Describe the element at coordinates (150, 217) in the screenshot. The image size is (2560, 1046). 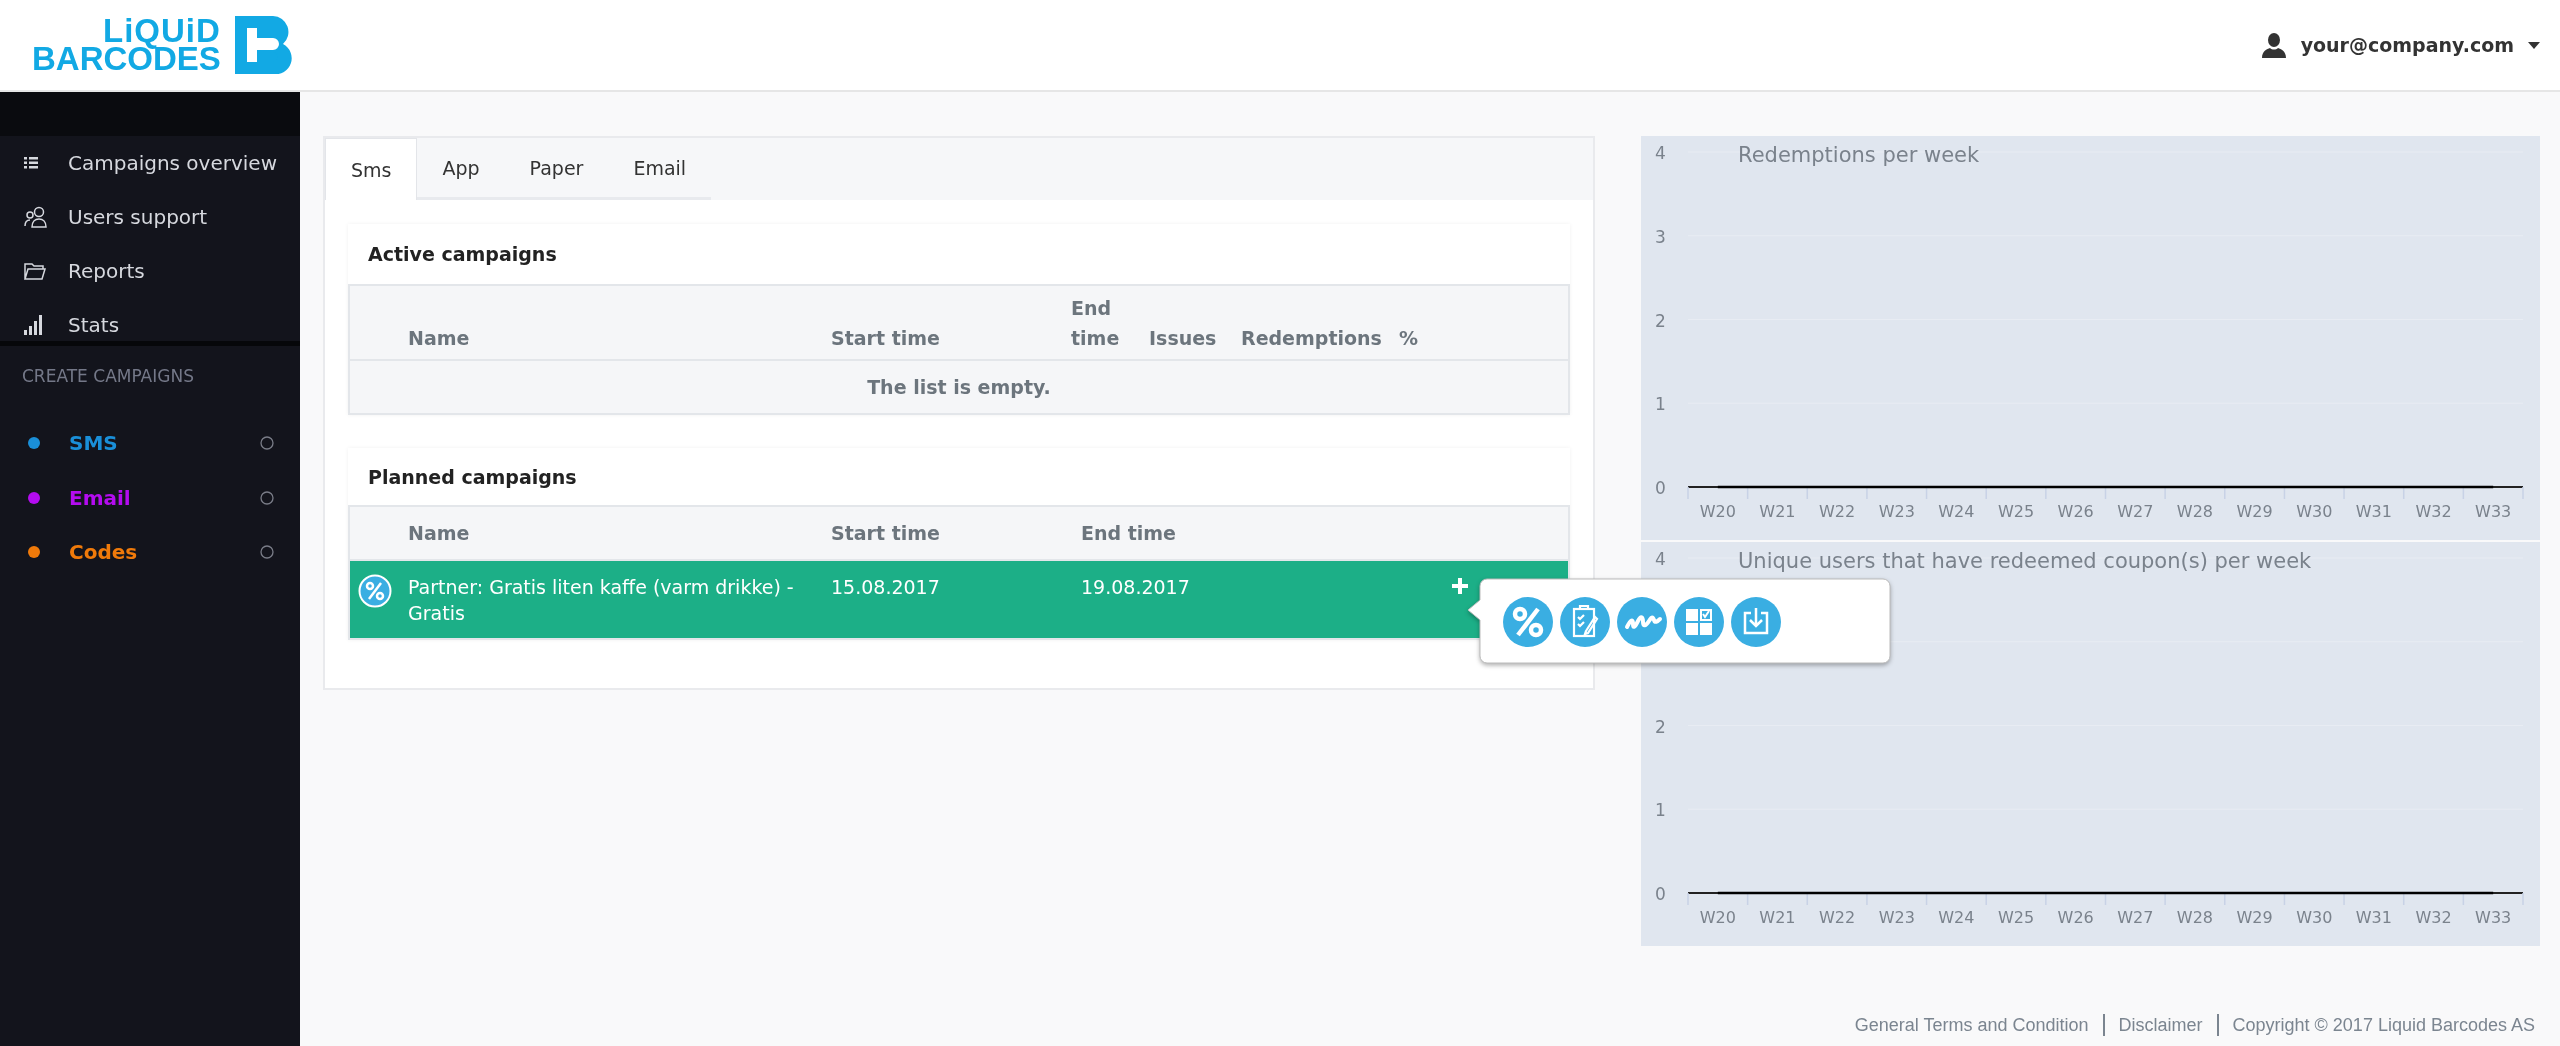
I see `sidebar-item: Users support` at that location.